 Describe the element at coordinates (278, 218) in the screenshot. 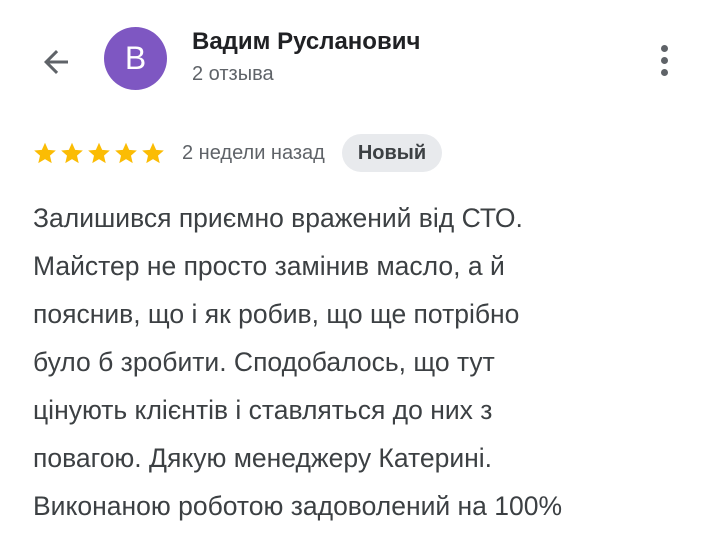

I see `review-text-line: Залишився приємно вражений від СТО.` at that location.